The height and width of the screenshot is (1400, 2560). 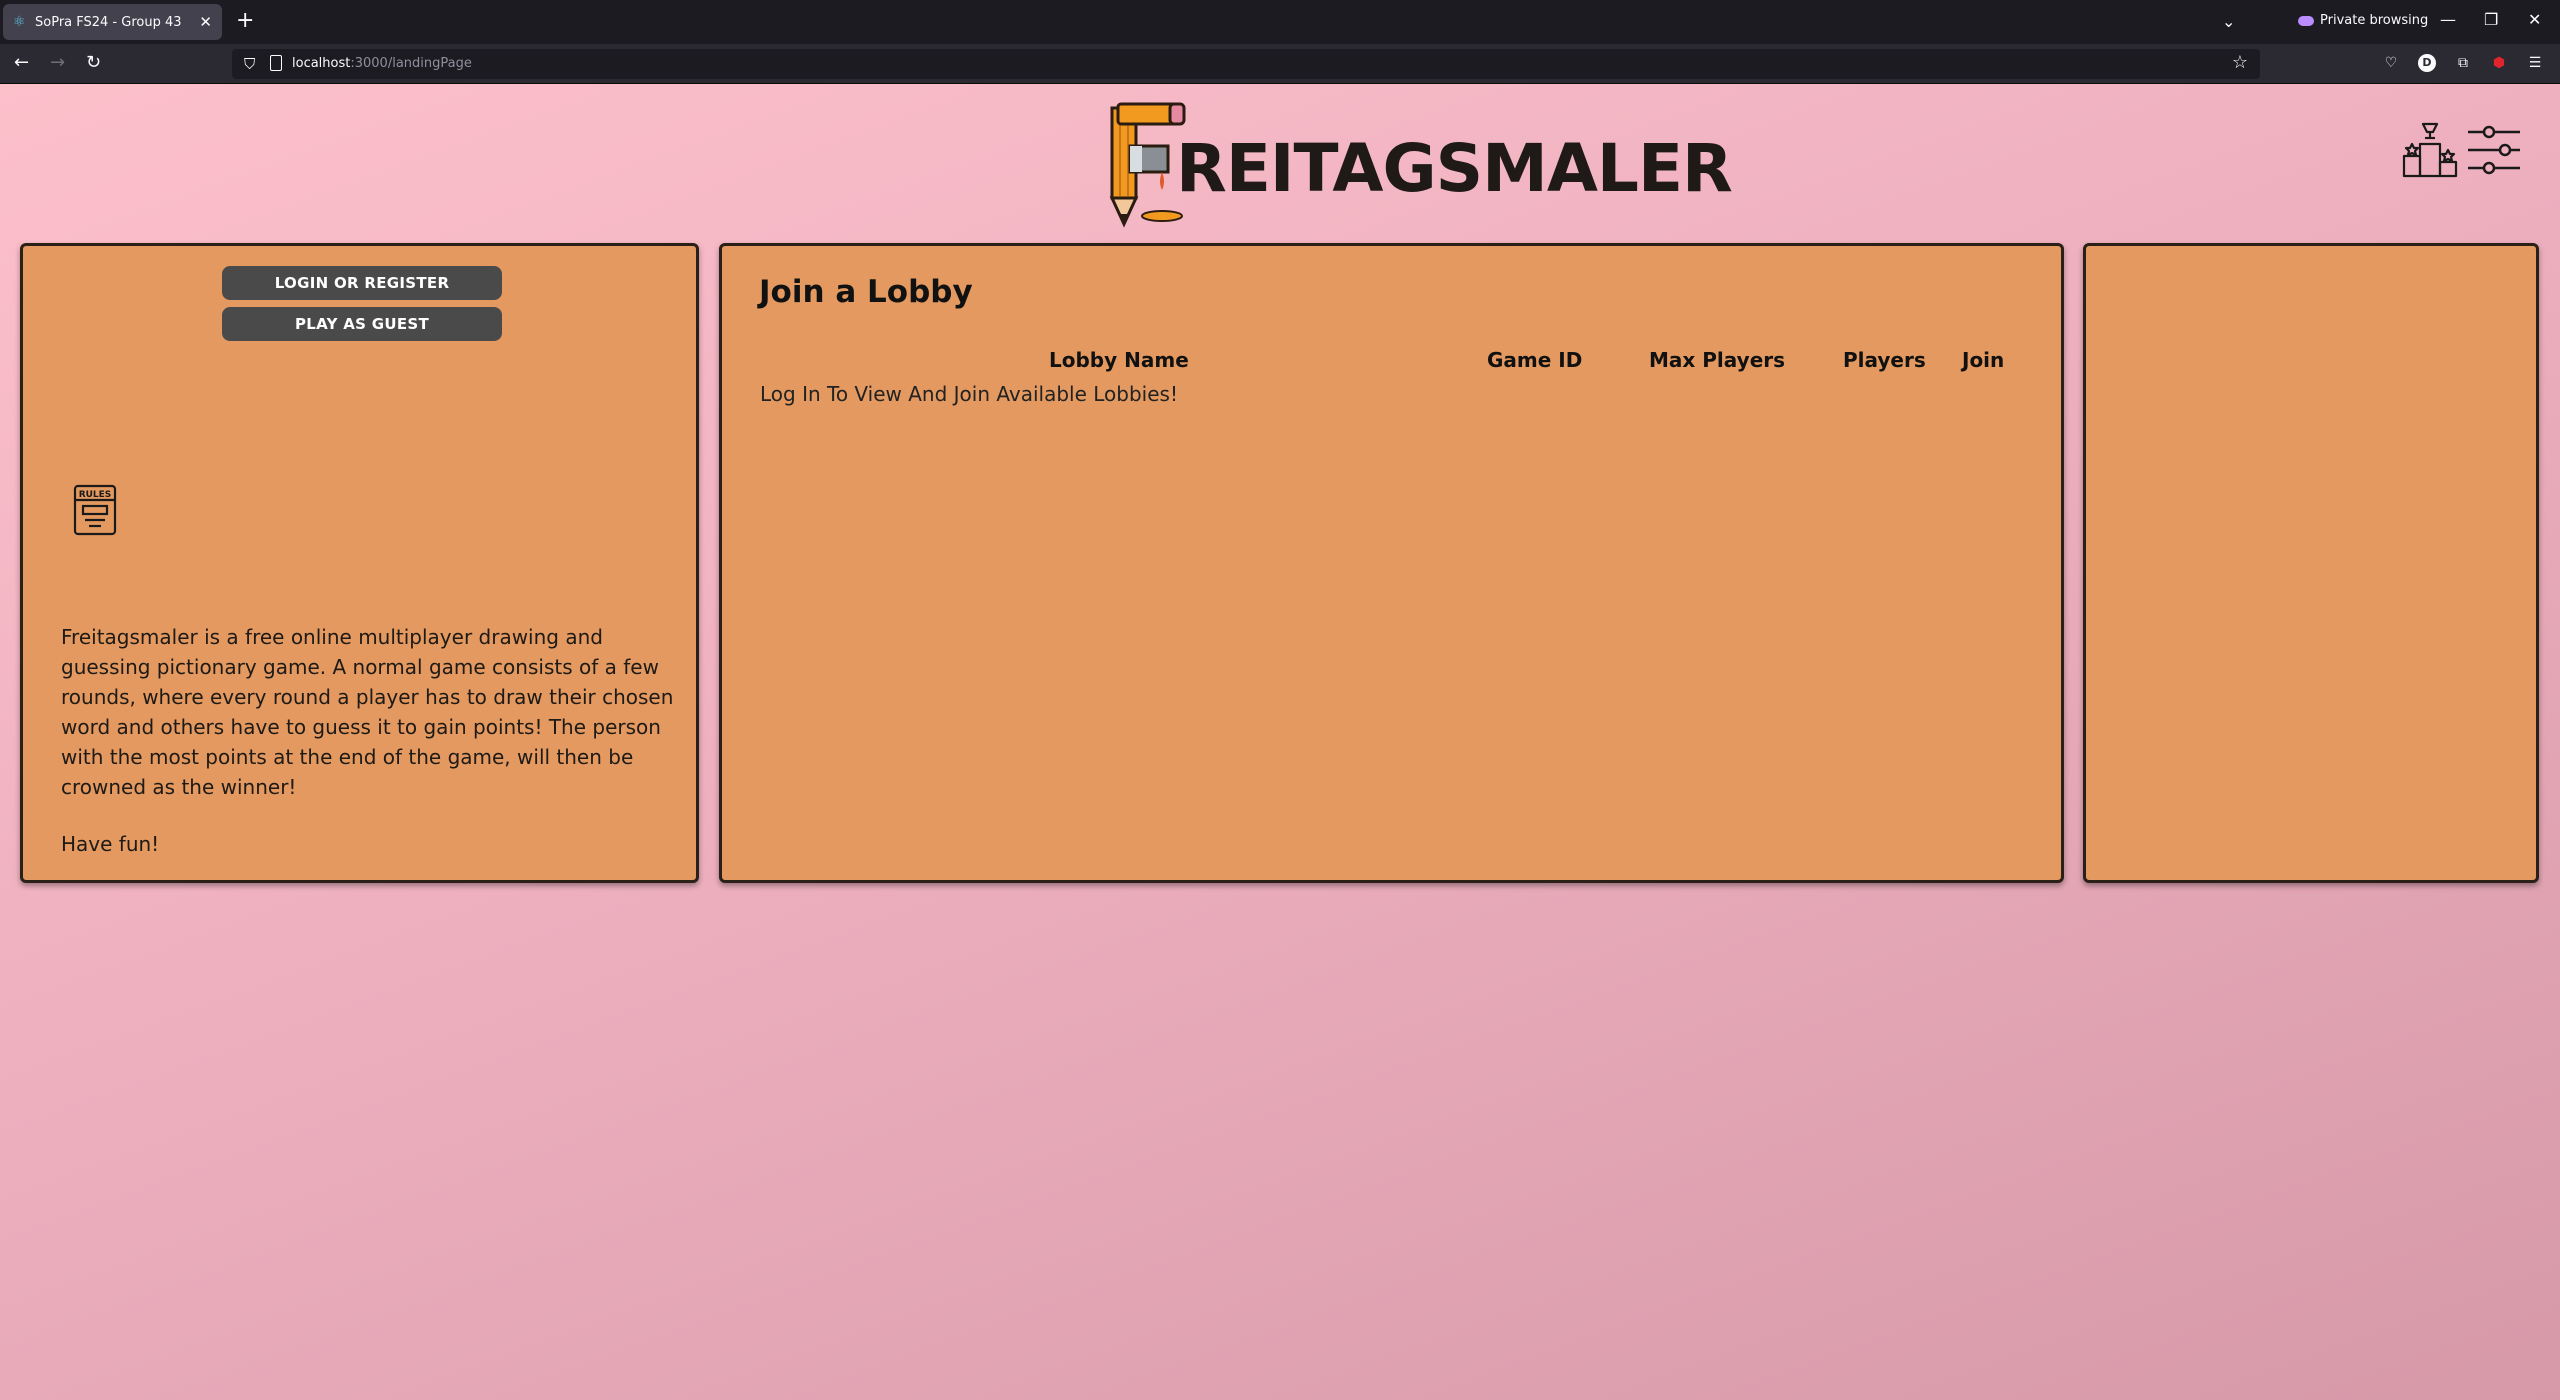 What do you see at coordinates (110, 844) in the screenshot?
I see `sign-off-text: Have fun!` at bounding box center [110, 844].